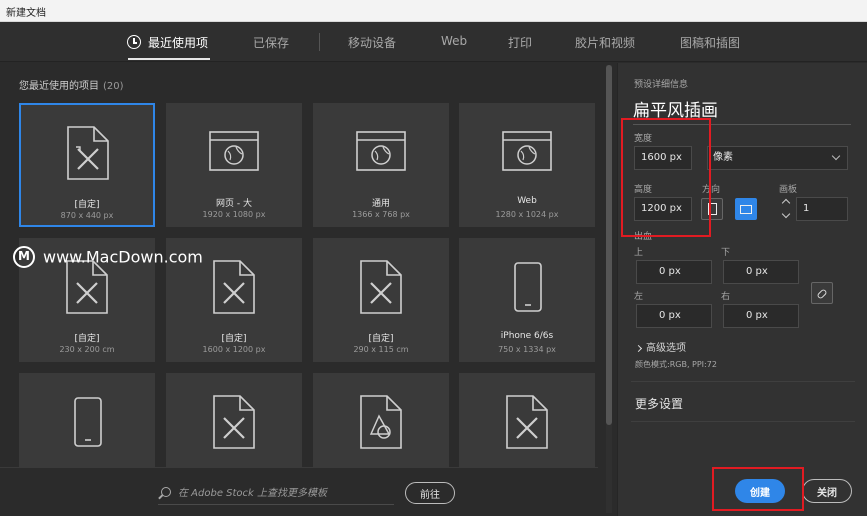  Describe the element at coordinates (726, 253) in the screenshot. I see `bleed-bottom-label: 下` at that location.